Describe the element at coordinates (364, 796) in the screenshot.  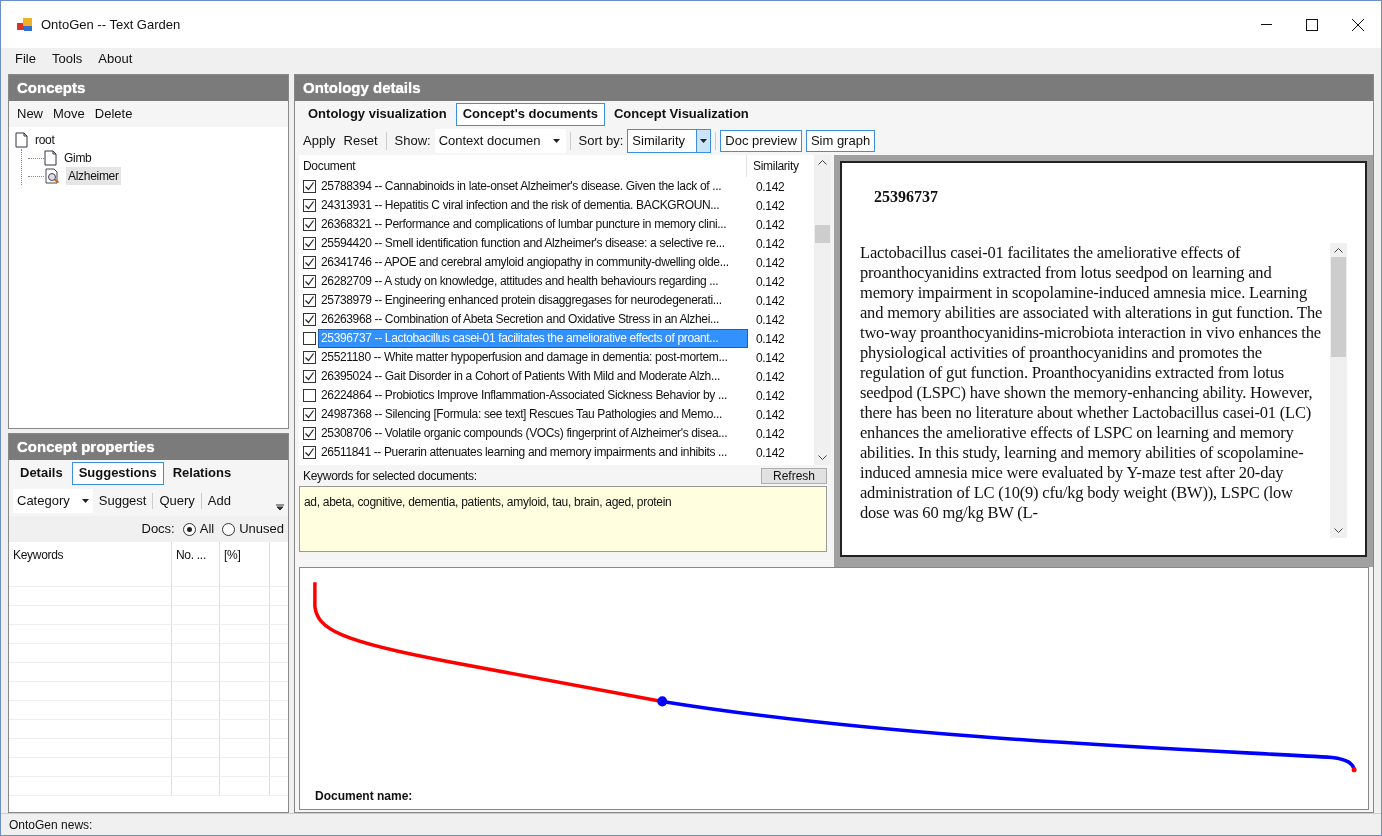
I see `graph-label: Document name:` at that location.